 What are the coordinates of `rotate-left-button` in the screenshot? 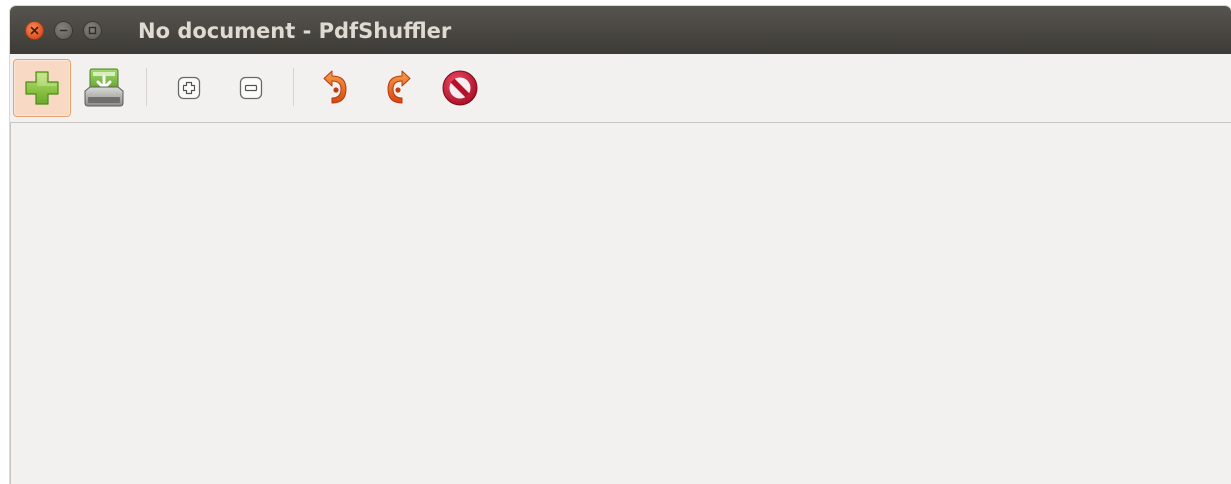 It's located at (336, 88).